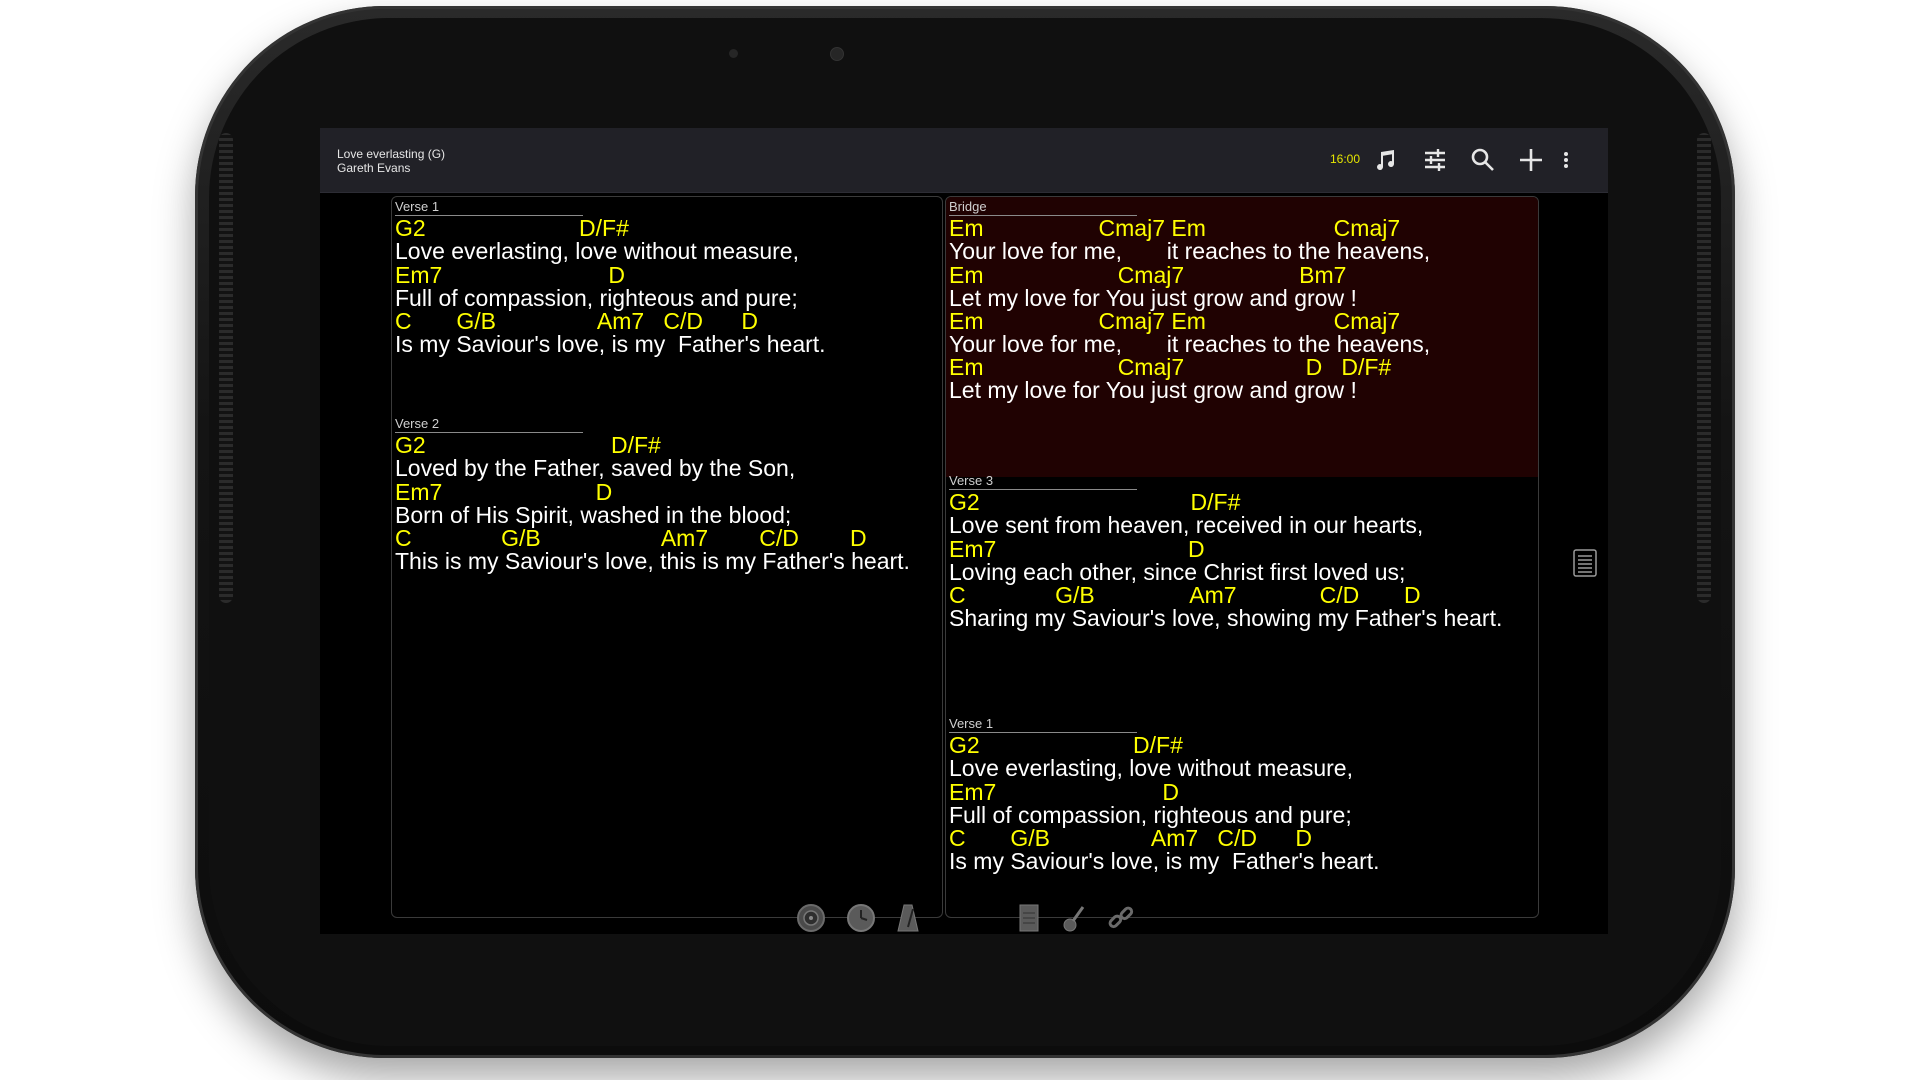 The height and width of the screenshot is (1080, 1920). I want to click on sliders-icon, so click(1435, 160).